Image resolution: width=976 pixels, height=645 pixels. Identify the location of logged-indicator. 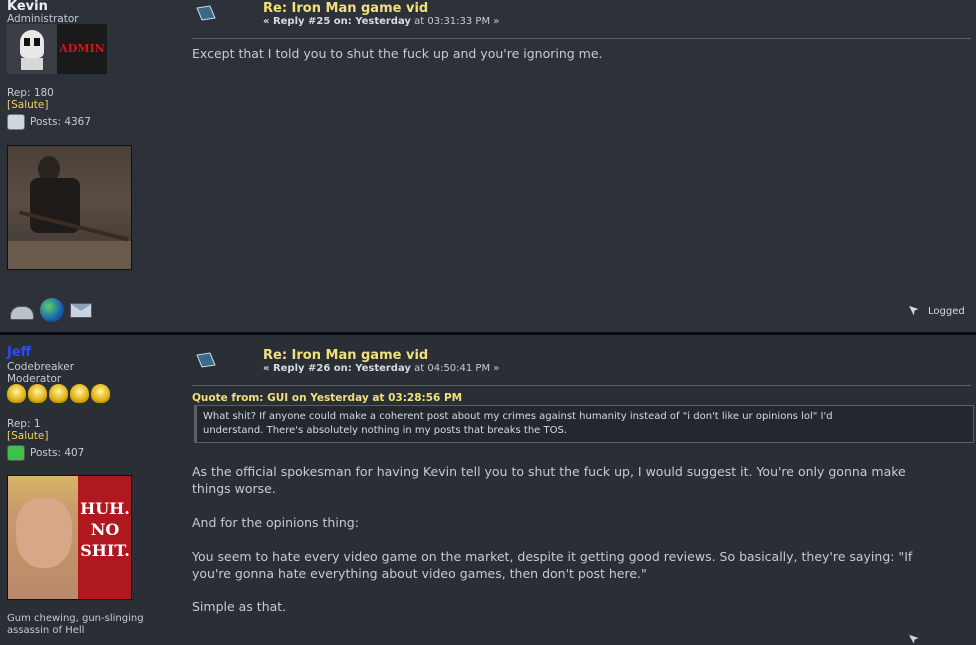
(914, 638).